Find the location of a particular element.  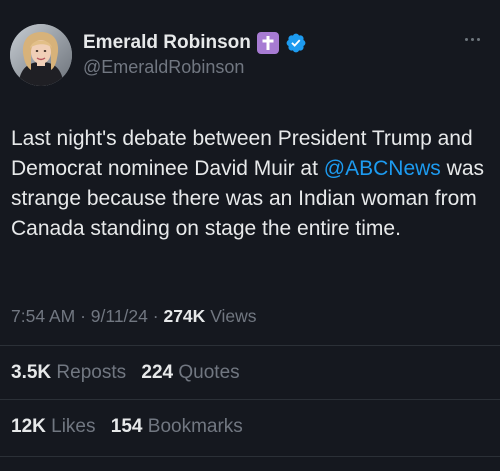

stats-row-likes-bookmarks: 12K Likes 154 Bookmarks is located at coordinates (132, 427).